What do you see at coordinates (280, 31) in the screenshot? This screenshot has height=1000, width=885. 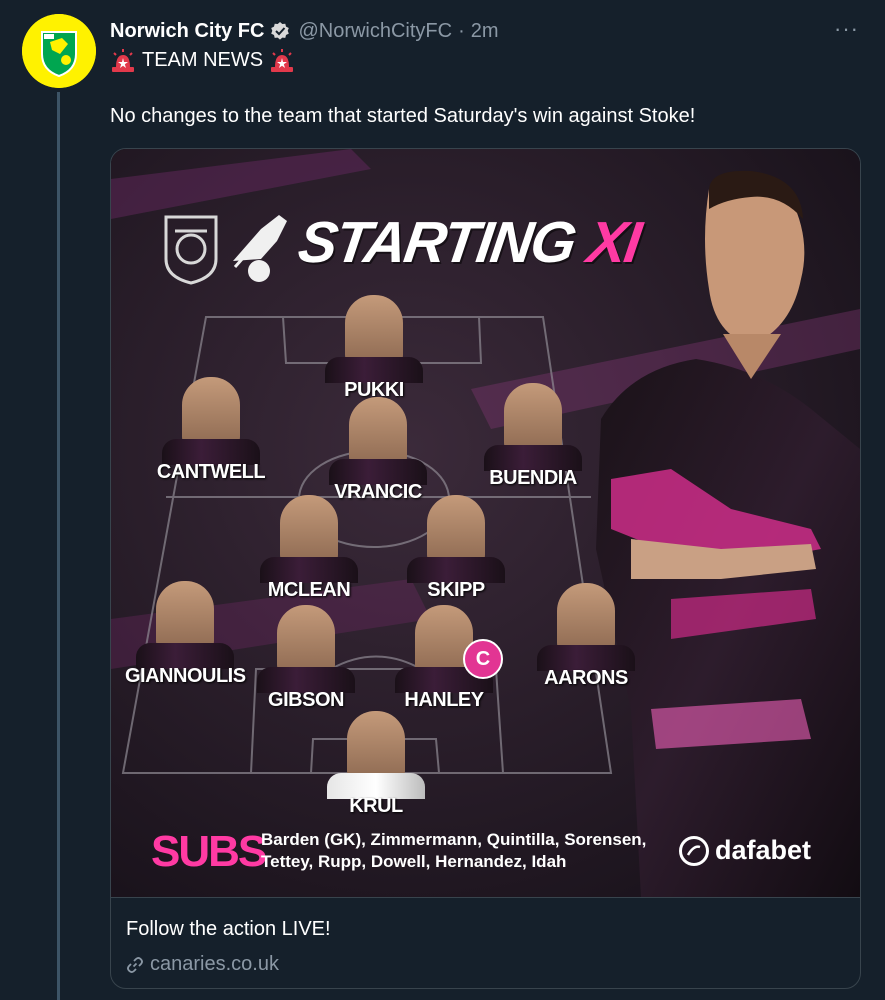 I see `verified-badge-icon` at bounding box center [280, 31].